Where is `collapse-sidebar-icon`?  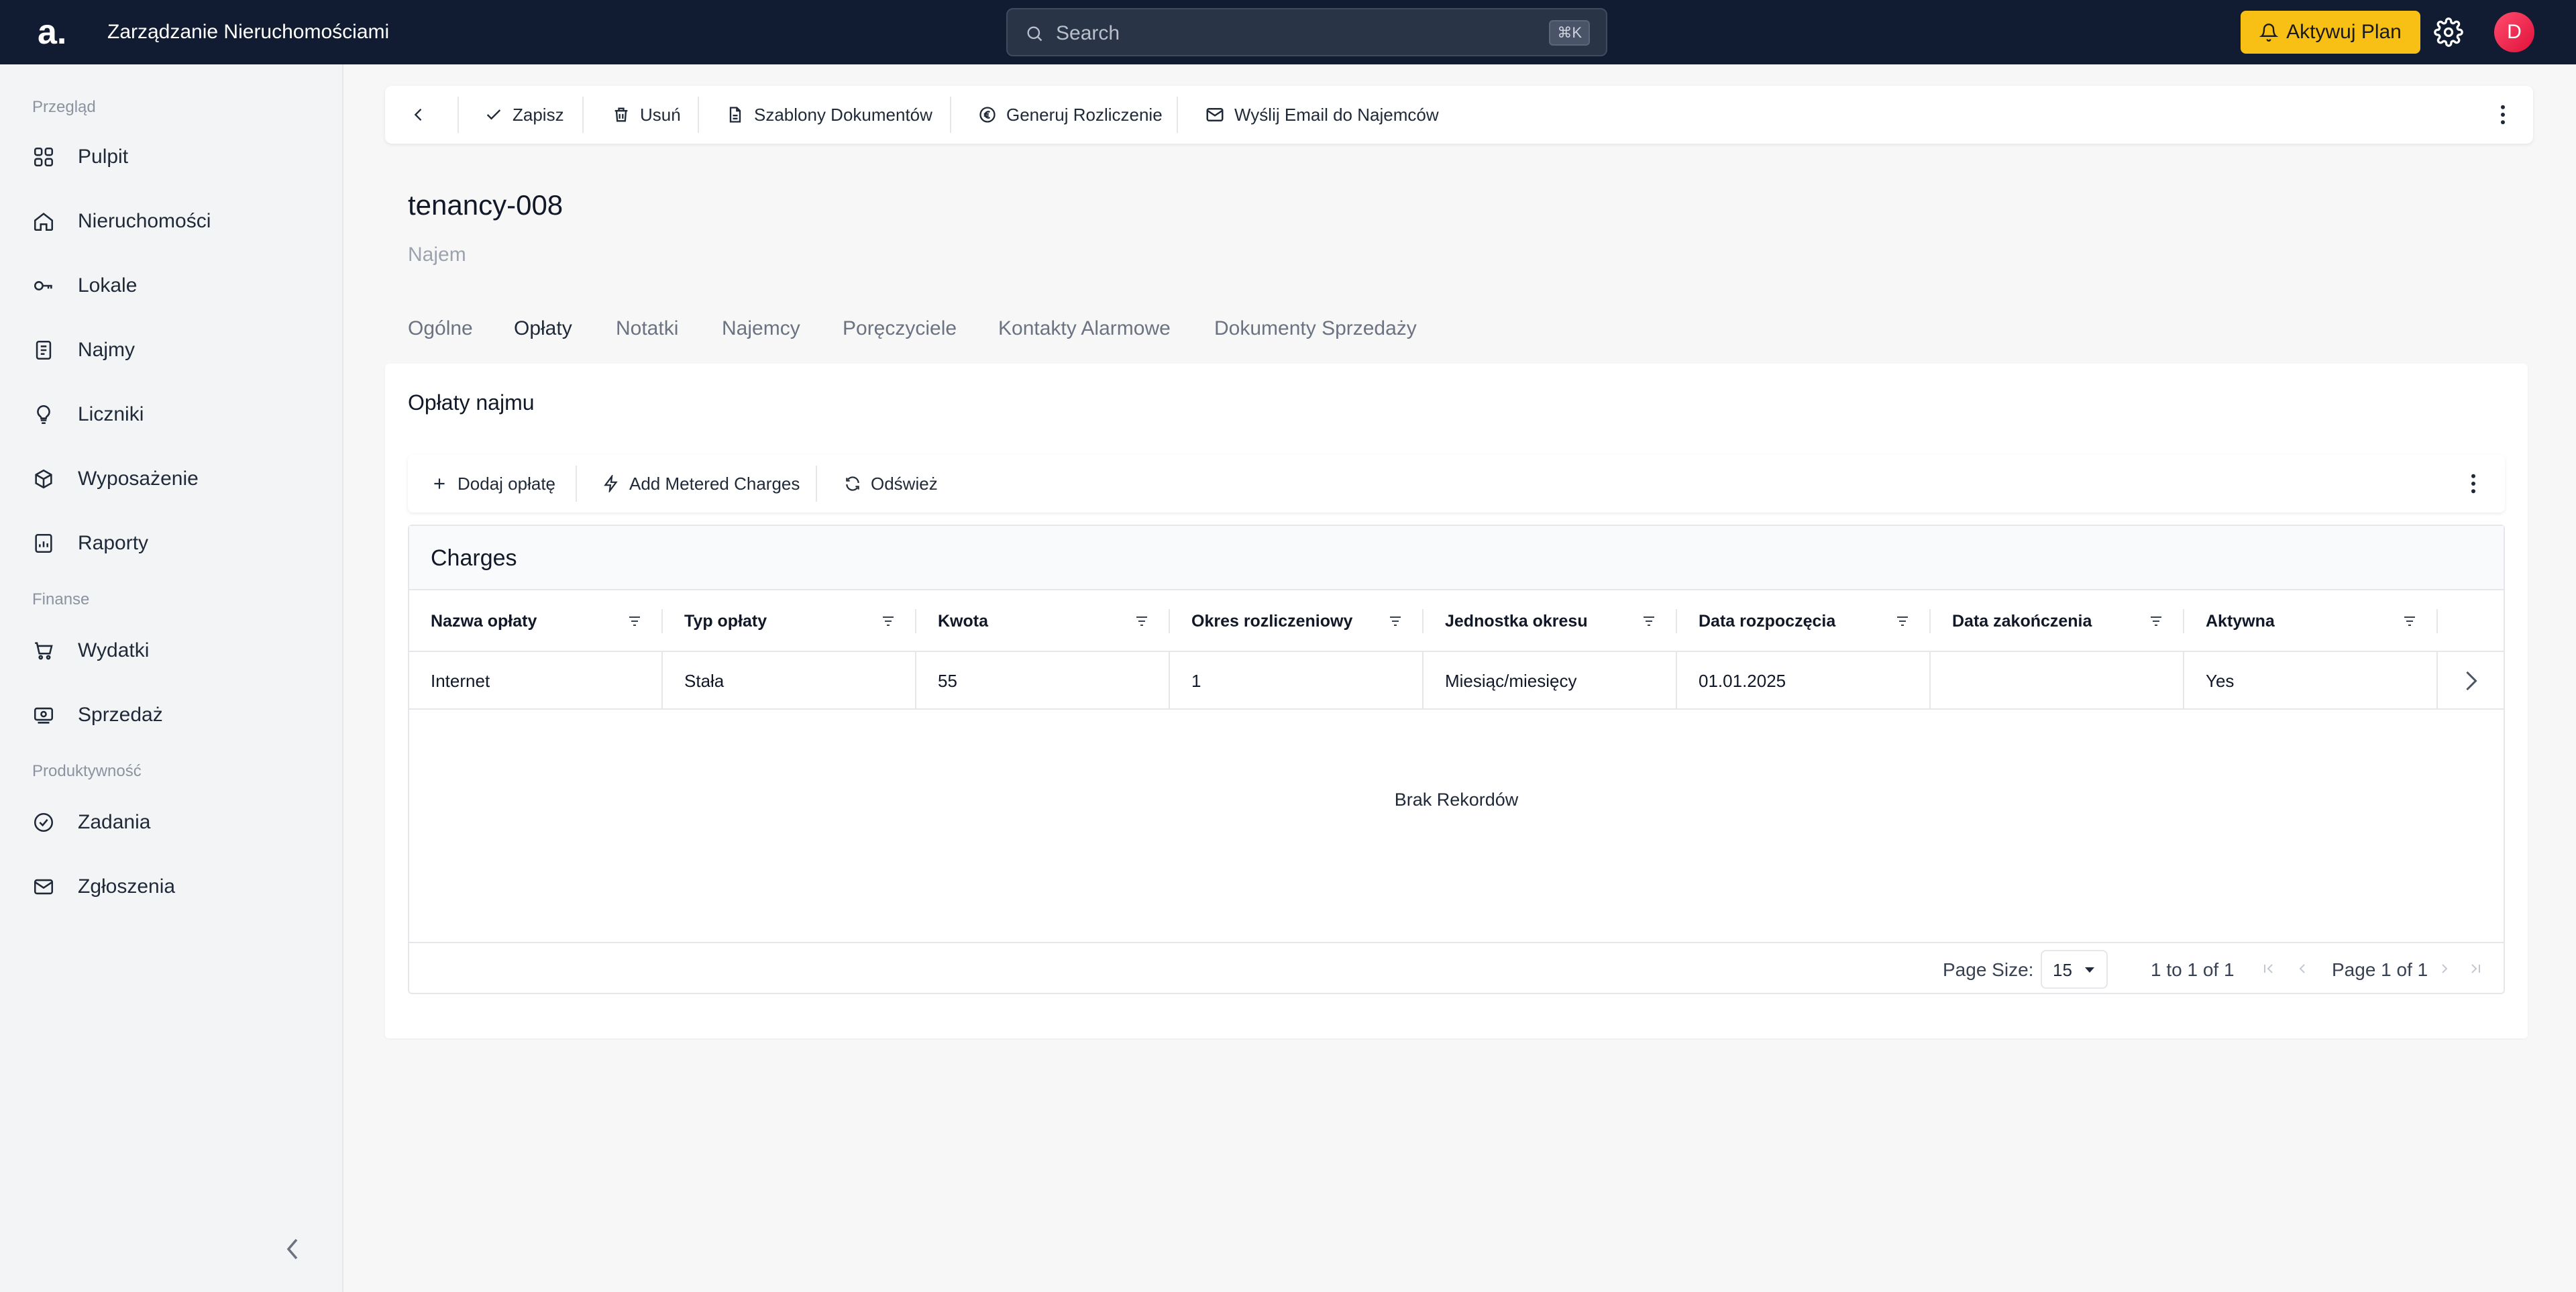
collapse-sidebar-icon is located at coordinates (292, 1249).